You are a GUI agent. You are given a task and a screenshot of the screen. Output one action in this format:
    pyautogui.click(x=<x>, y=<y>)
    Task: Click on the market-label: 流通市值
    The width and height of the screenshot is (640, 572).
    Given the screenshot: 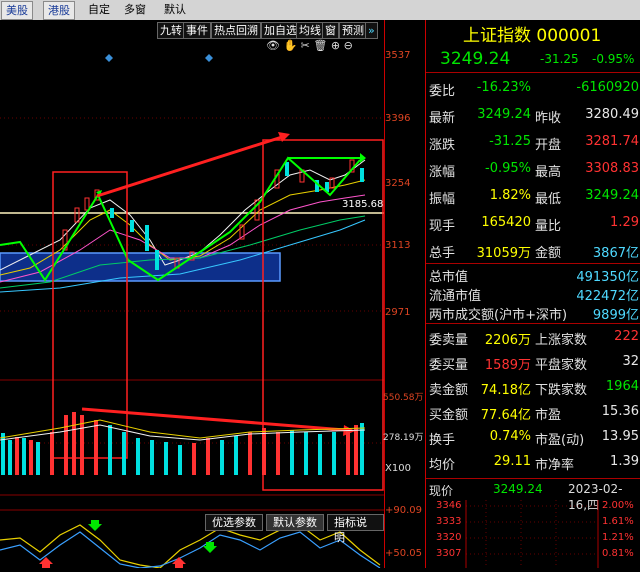 What is the action you would take?
    pyautogui.click(x=455, y=296)
    